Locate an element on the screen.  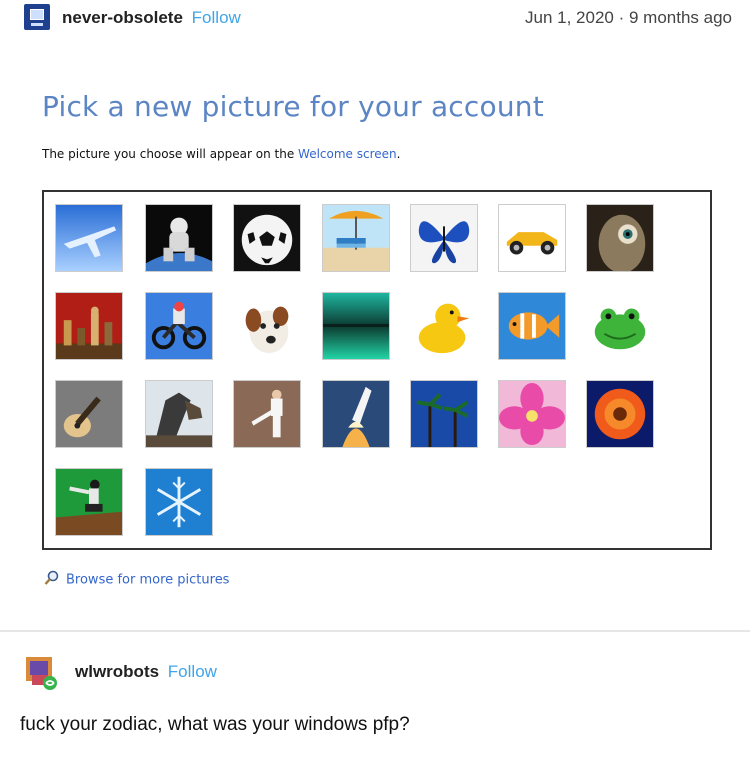
astronaut-icon is located at coordinates (179, 238).